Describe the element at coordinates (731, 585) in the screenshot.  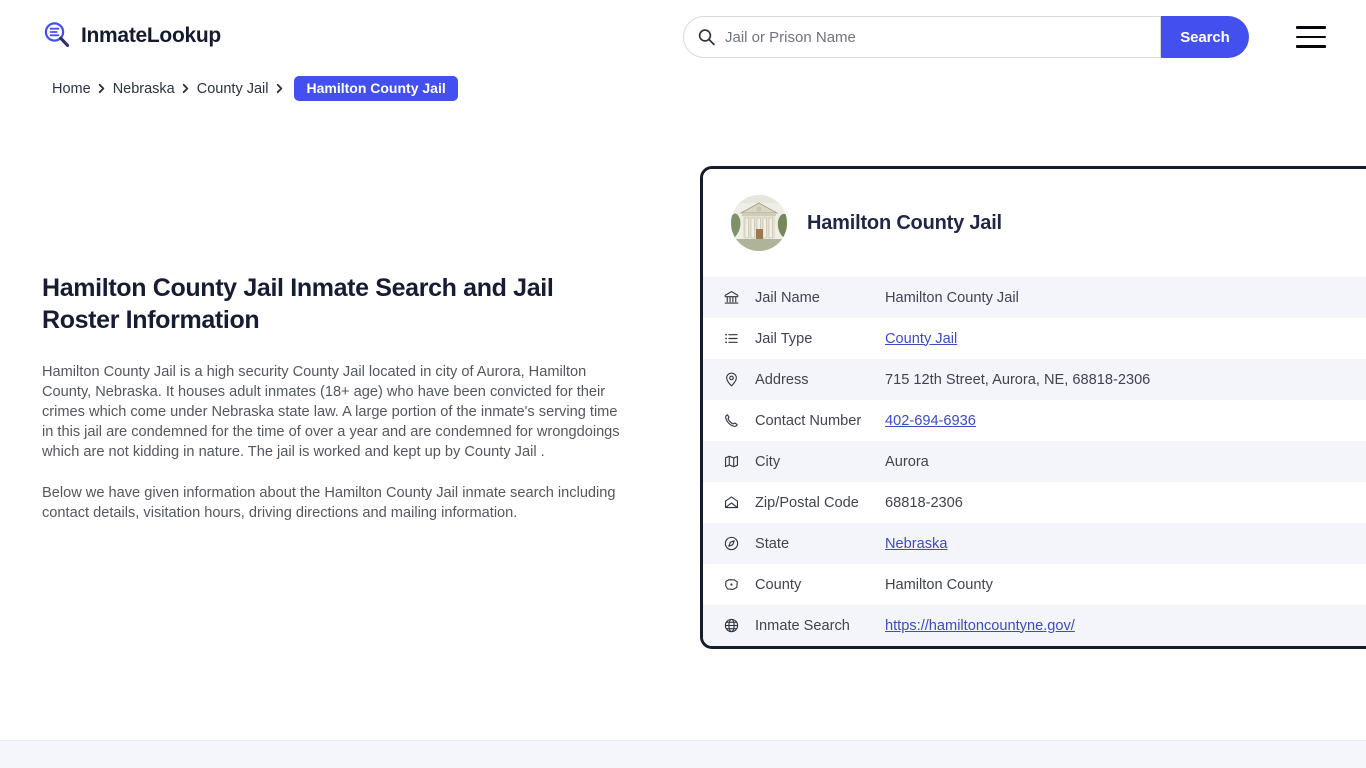
I see `county-map-icon` at that location.